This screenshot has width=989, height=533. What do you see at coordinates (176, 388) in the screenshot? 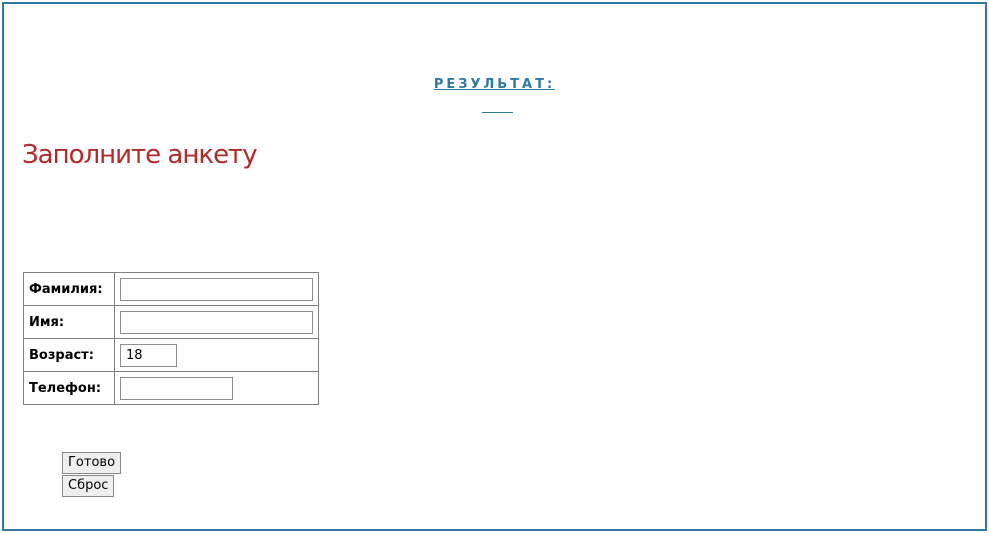
I see `phone-input` at bounding box center [176, 388].